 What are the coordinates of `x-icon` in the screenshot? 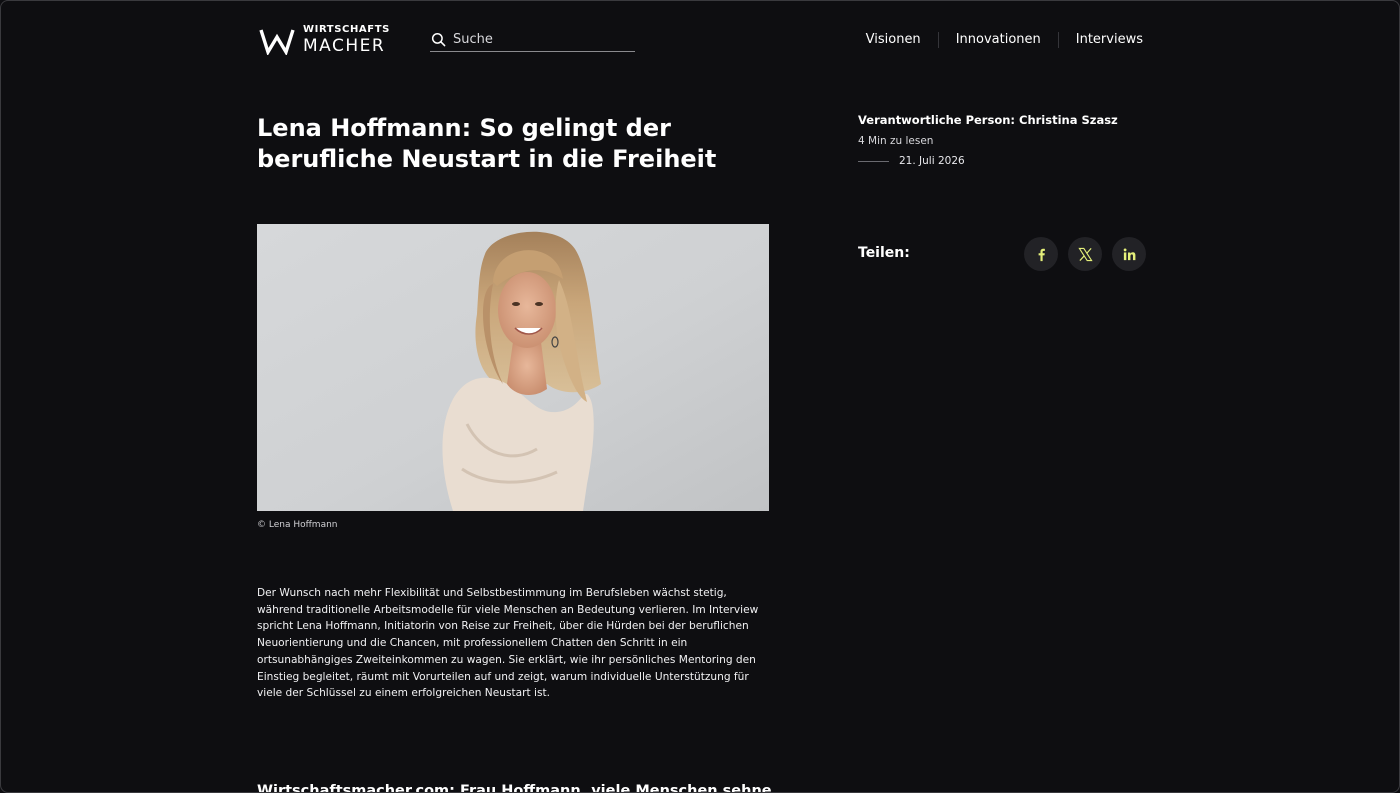 It's located at (1085, 254).